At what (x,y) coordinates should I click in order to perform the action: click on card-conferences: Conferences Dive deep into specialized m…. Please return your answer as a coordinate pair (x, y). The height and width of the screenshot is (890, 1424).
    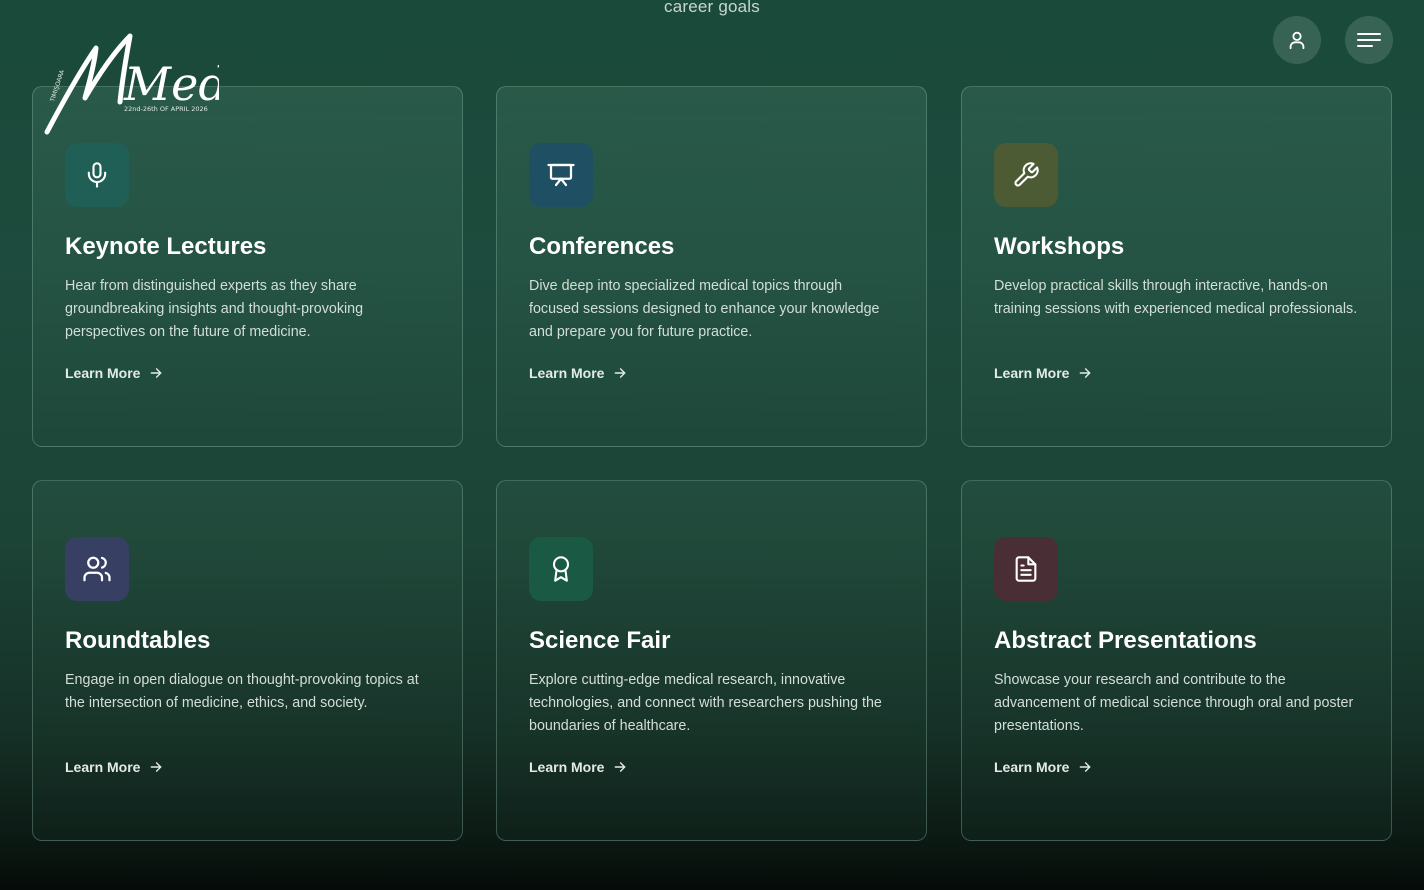
    Looking at the image, I should click on (711, 266).